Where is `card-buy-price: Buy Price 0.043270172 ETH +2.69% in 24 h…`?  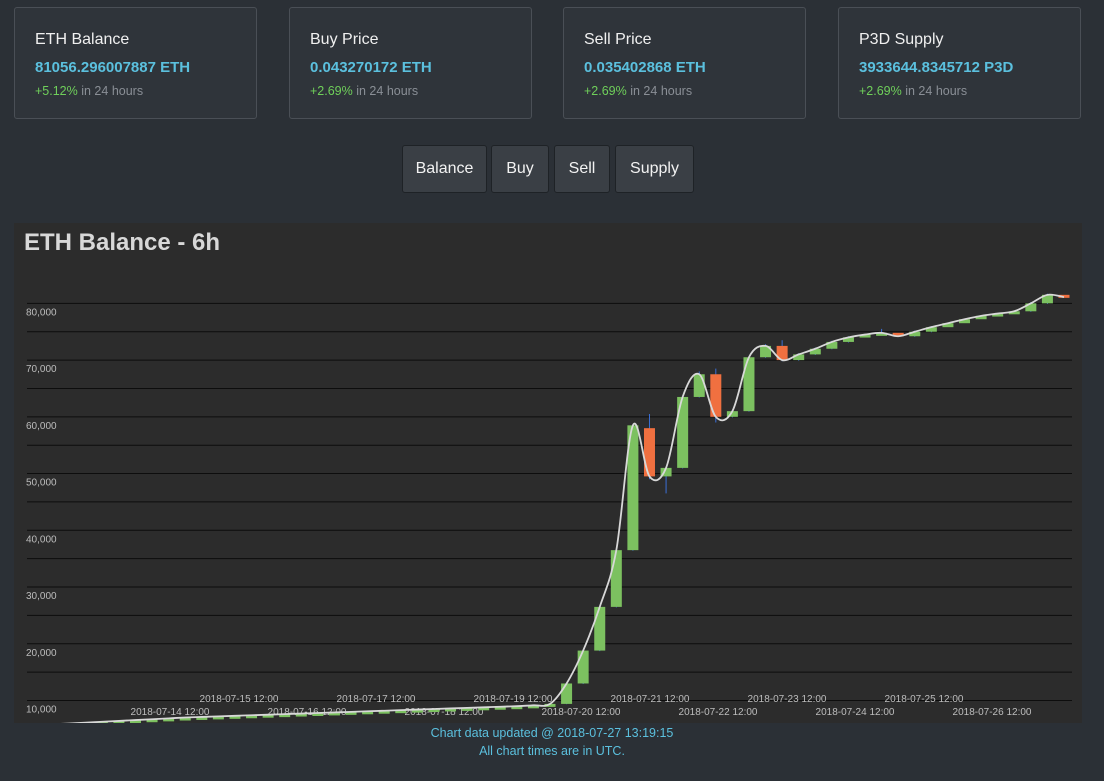
card-buy-price: Buy Price 0.043270172 ETH +2.69% in 24 h… is located at coordinates (410, 63).